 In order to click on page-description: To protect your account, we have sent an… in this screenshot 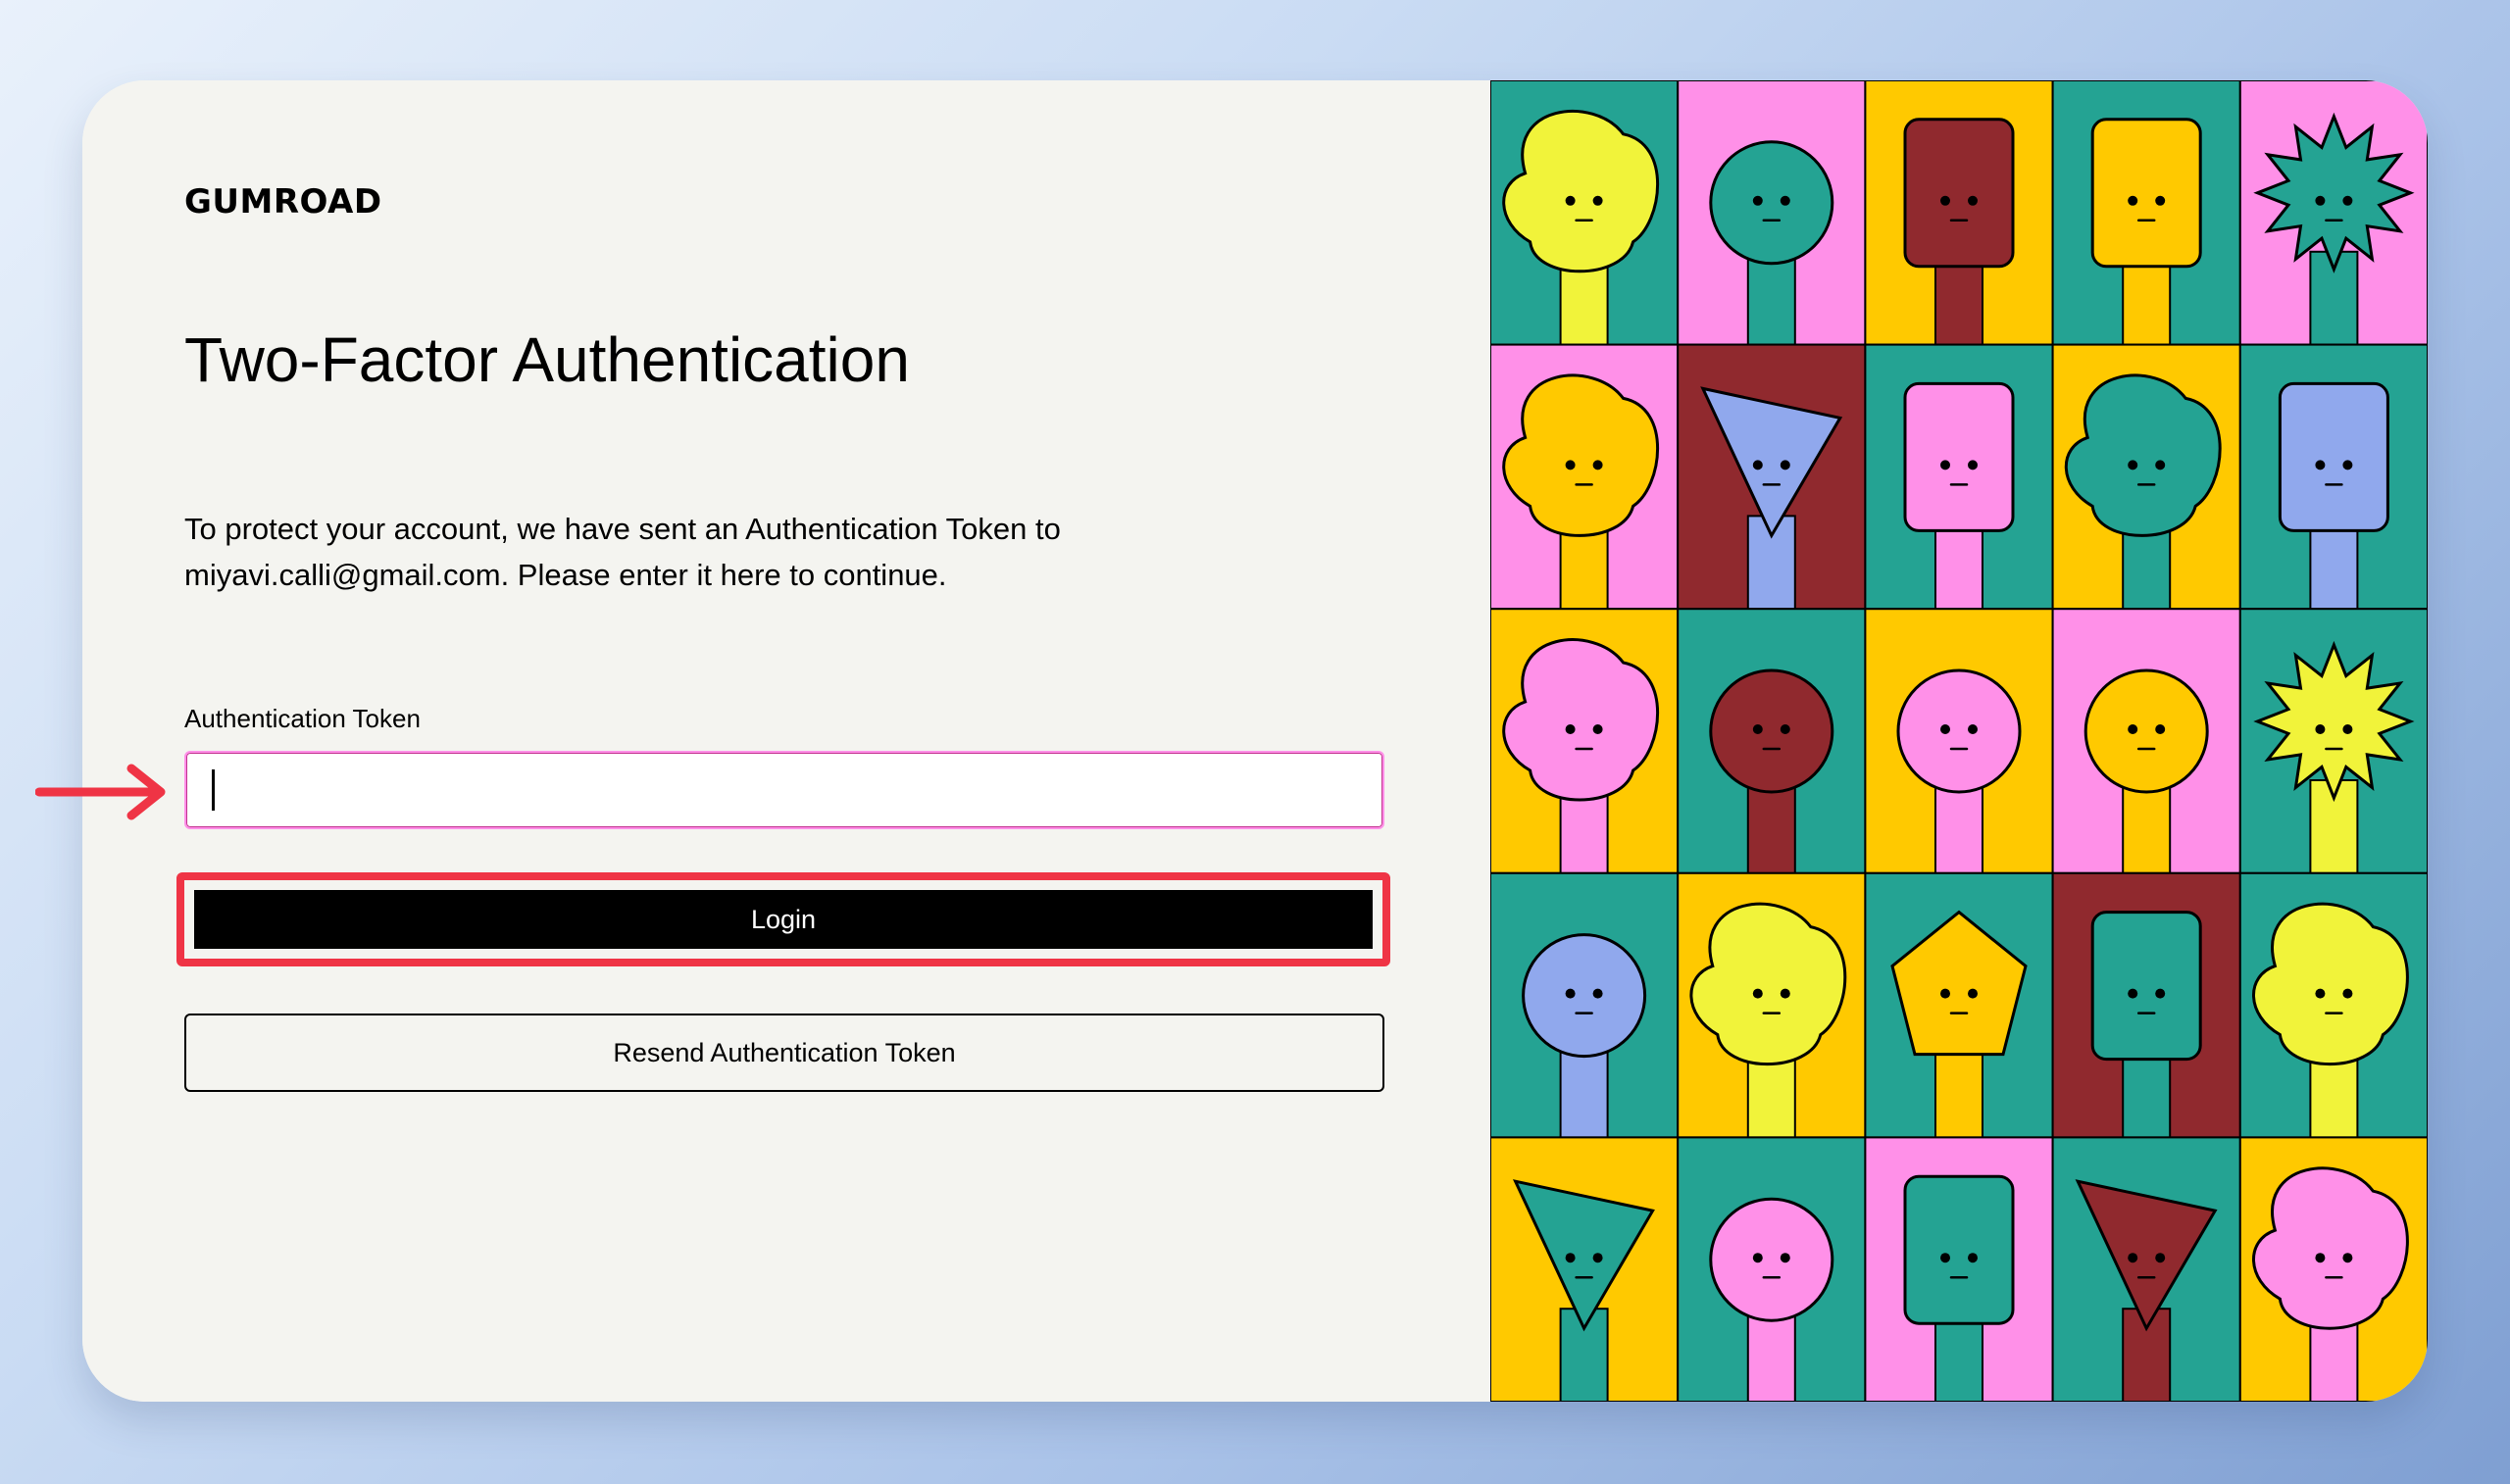, I will do `click(622, 552)`.